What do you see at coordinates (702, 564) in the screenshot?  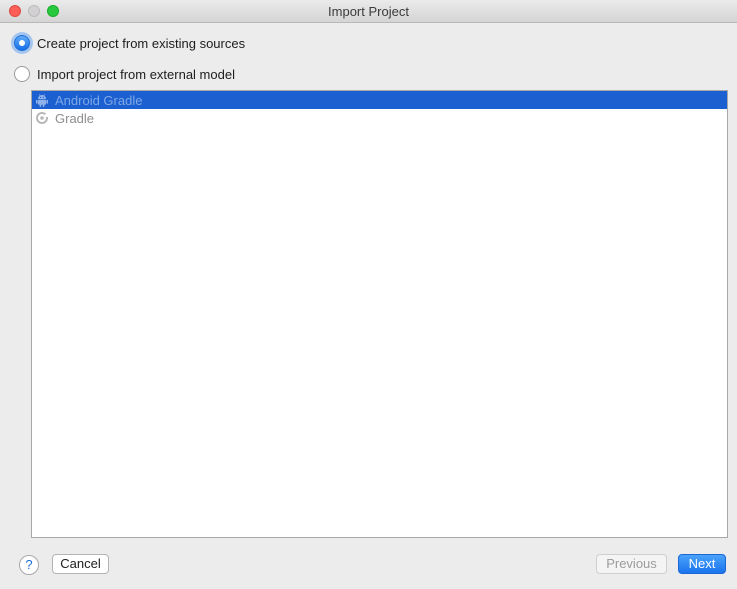 I see `next-button: Next` at bounding box center [702, 564].